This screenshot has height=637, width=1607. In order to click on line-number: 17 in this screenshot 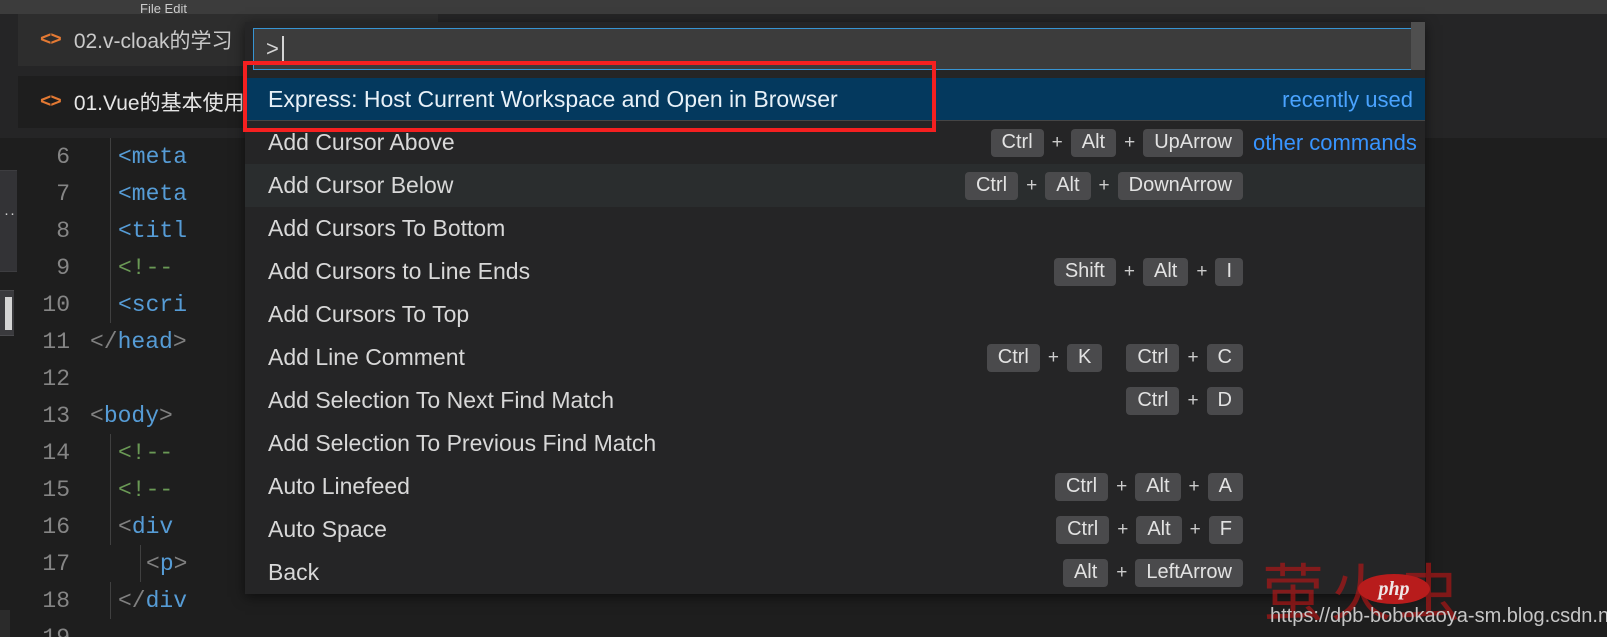, I will do `click(56, 563)`.